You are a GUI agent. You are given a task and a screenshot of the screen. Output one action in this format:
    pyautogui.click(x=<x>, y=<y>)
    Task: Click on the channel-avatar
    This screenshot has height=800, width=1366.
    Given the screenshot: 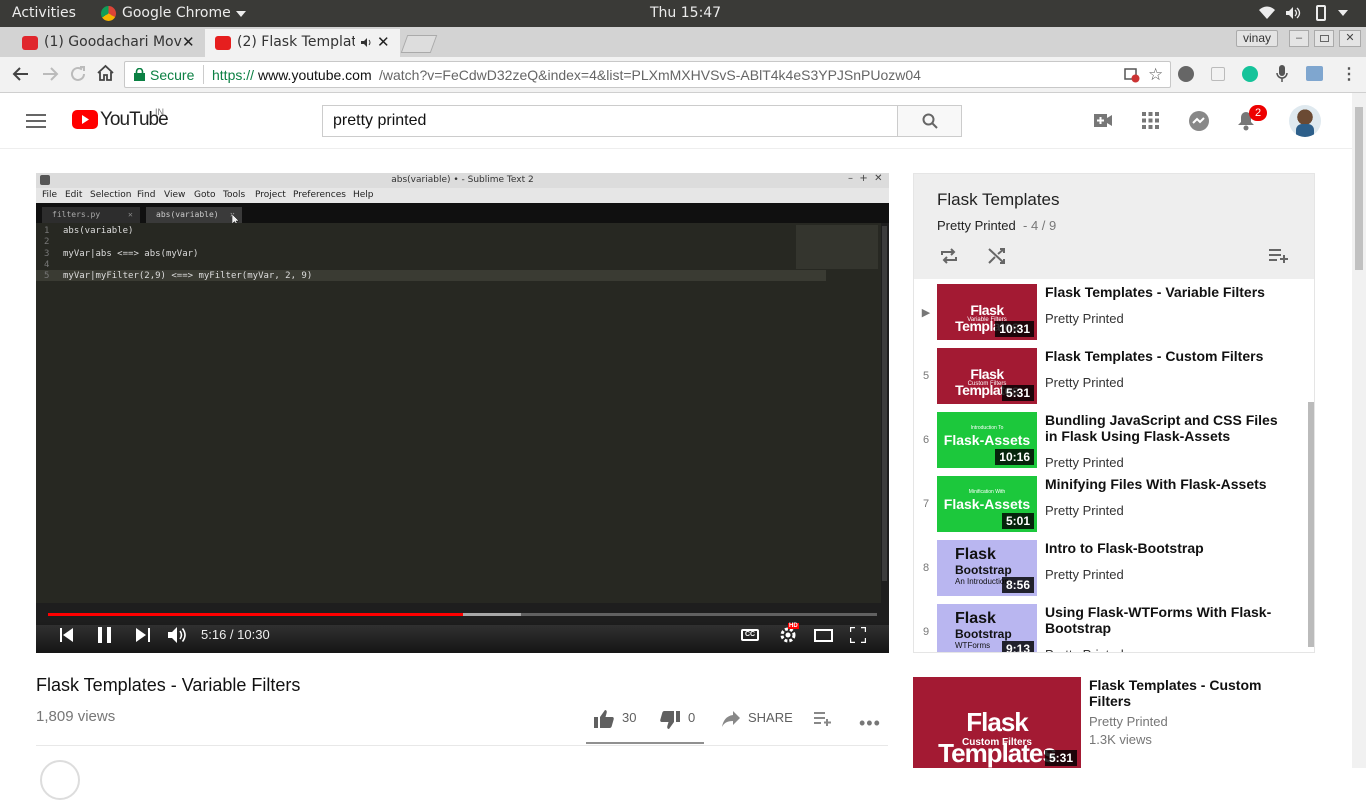 What is the action you would take?
    pyautogui.click(x=60, y=780)
    